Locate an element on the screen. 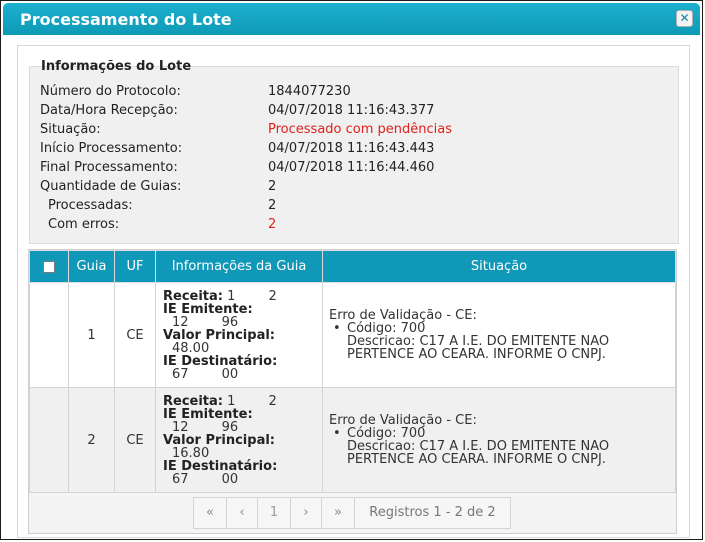 The height and width of the screenshot is (542, 705). pagination: « ‹ 1 › » Registros 1 - 2 de 2 is located at coordinates (352, 513).